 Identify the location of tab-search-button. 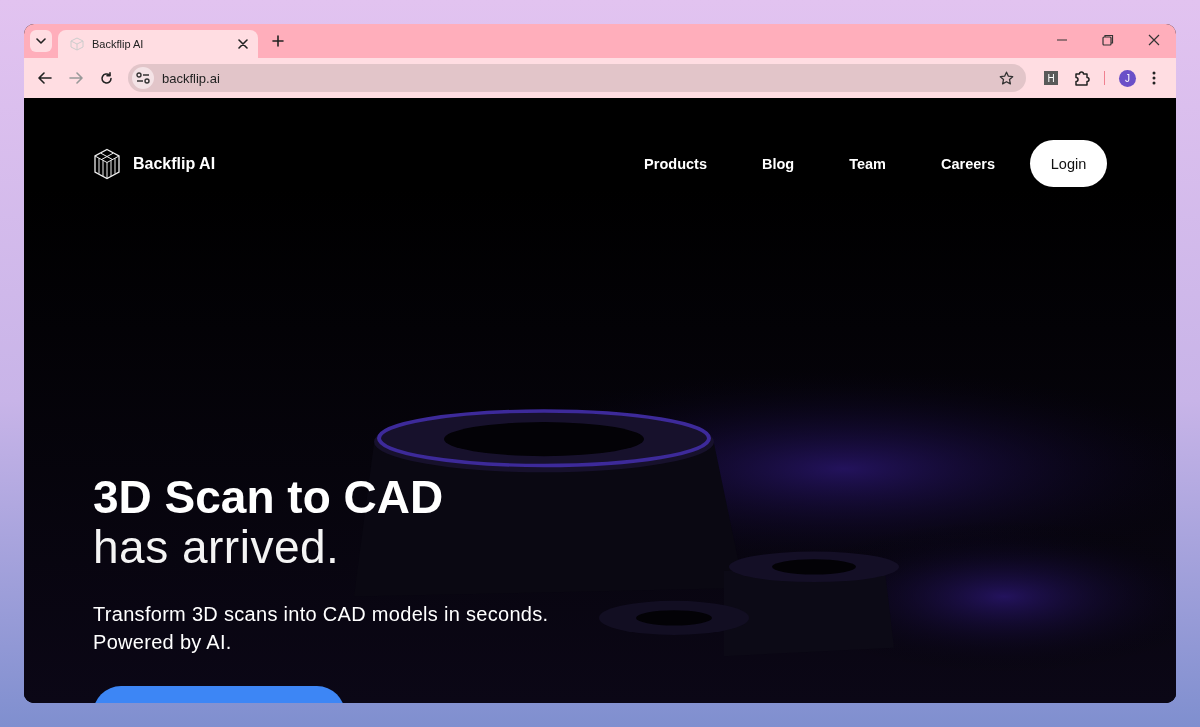
(41, 41).